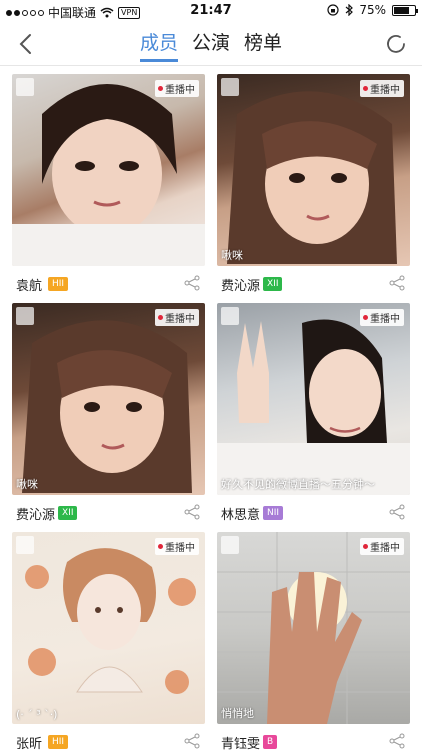  I want to click on member-meta: 青钰雯 B, so click(313, 740).